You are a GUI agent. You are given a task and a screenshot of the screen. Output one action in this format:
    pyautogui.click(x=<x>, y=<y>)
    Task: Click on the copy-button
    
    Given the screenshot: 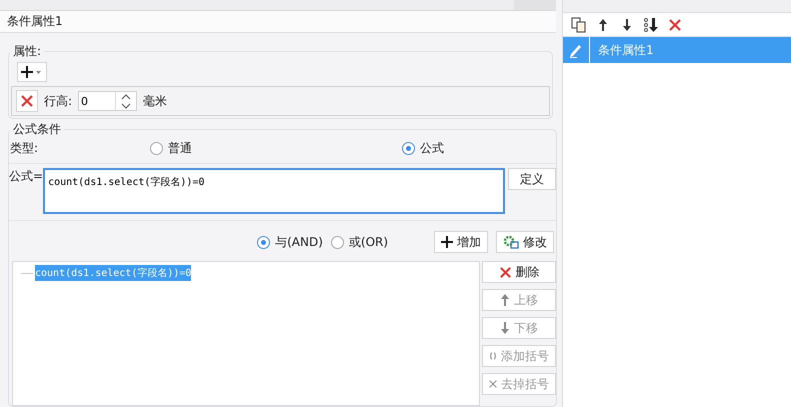 What is the action you would take?
    pyautogui.click(x=579, y=25)
    